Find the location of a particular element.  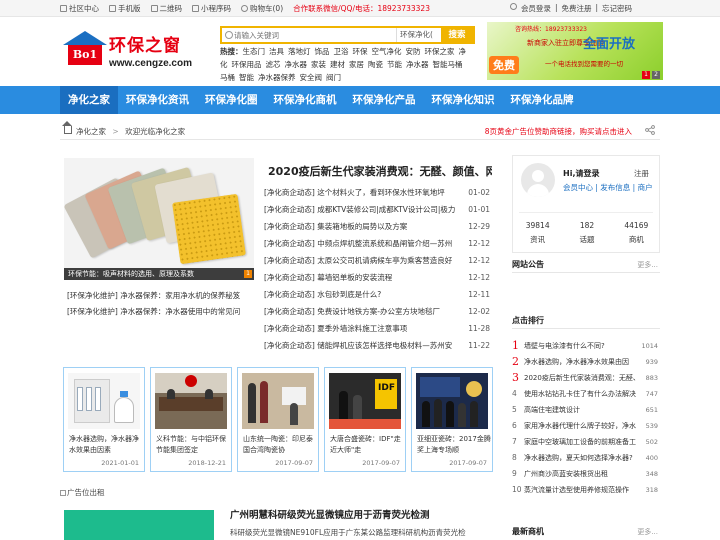

member-links: 会员中心 | 发布信息 | 商户 is located at coordinates (608, 187).